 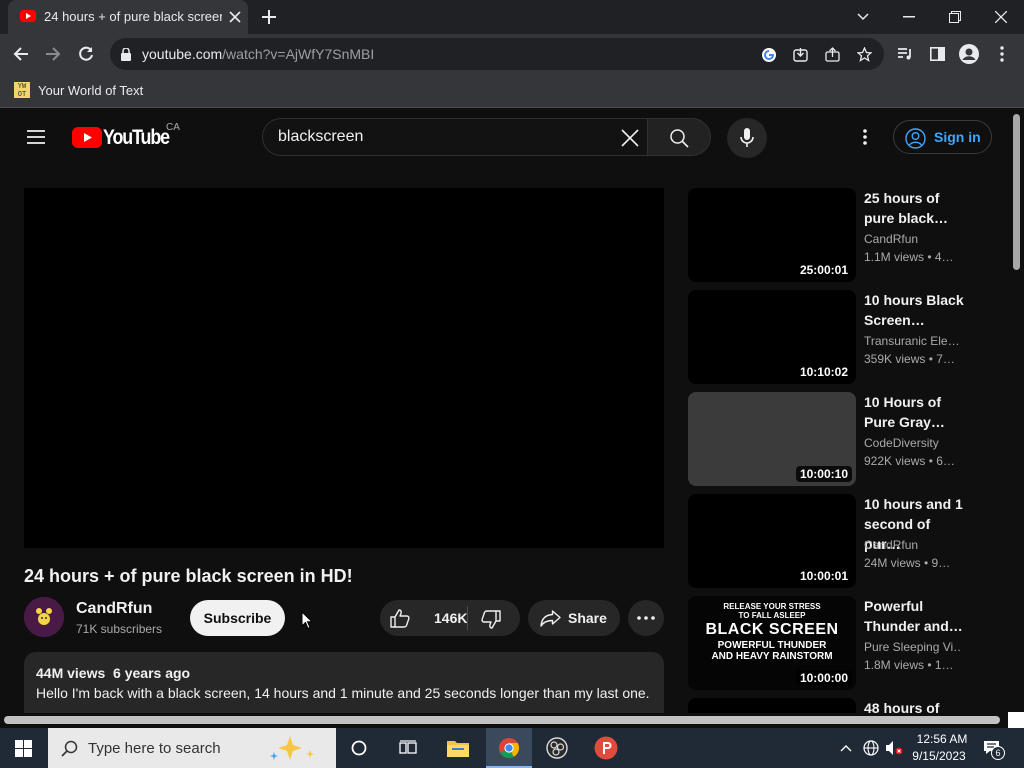 I want to click on browser-menu-icon, so click(x=1002, y=54).